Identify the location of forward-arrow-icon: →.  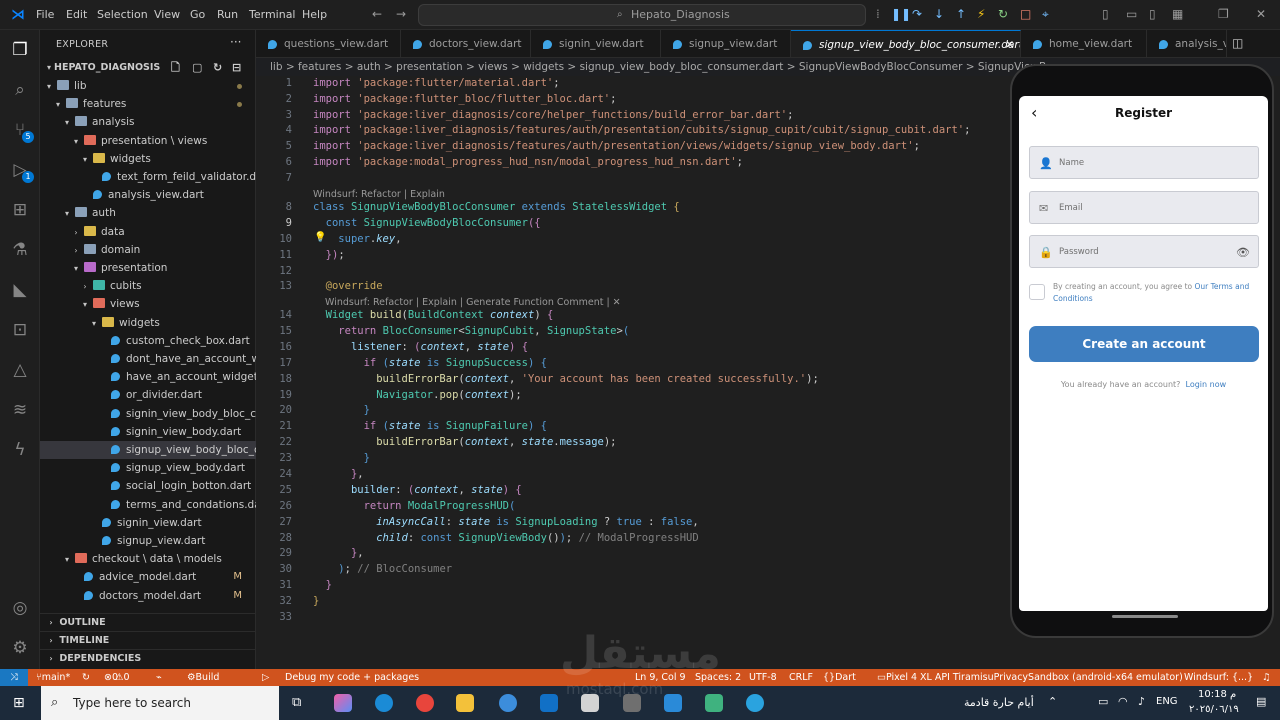
(401, 14).